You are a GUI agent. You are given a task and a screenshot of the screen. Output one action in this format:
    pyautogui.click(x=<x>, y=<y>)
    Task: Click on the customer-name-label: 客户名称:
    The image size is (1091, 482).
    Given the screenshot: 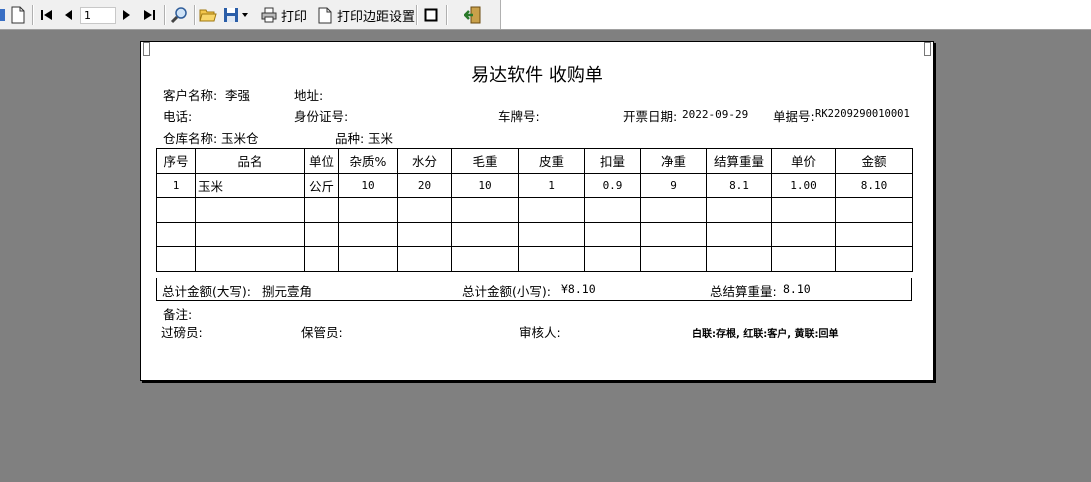 What is the action you would take?
    pyautogui.click(x=190, y=95)
    